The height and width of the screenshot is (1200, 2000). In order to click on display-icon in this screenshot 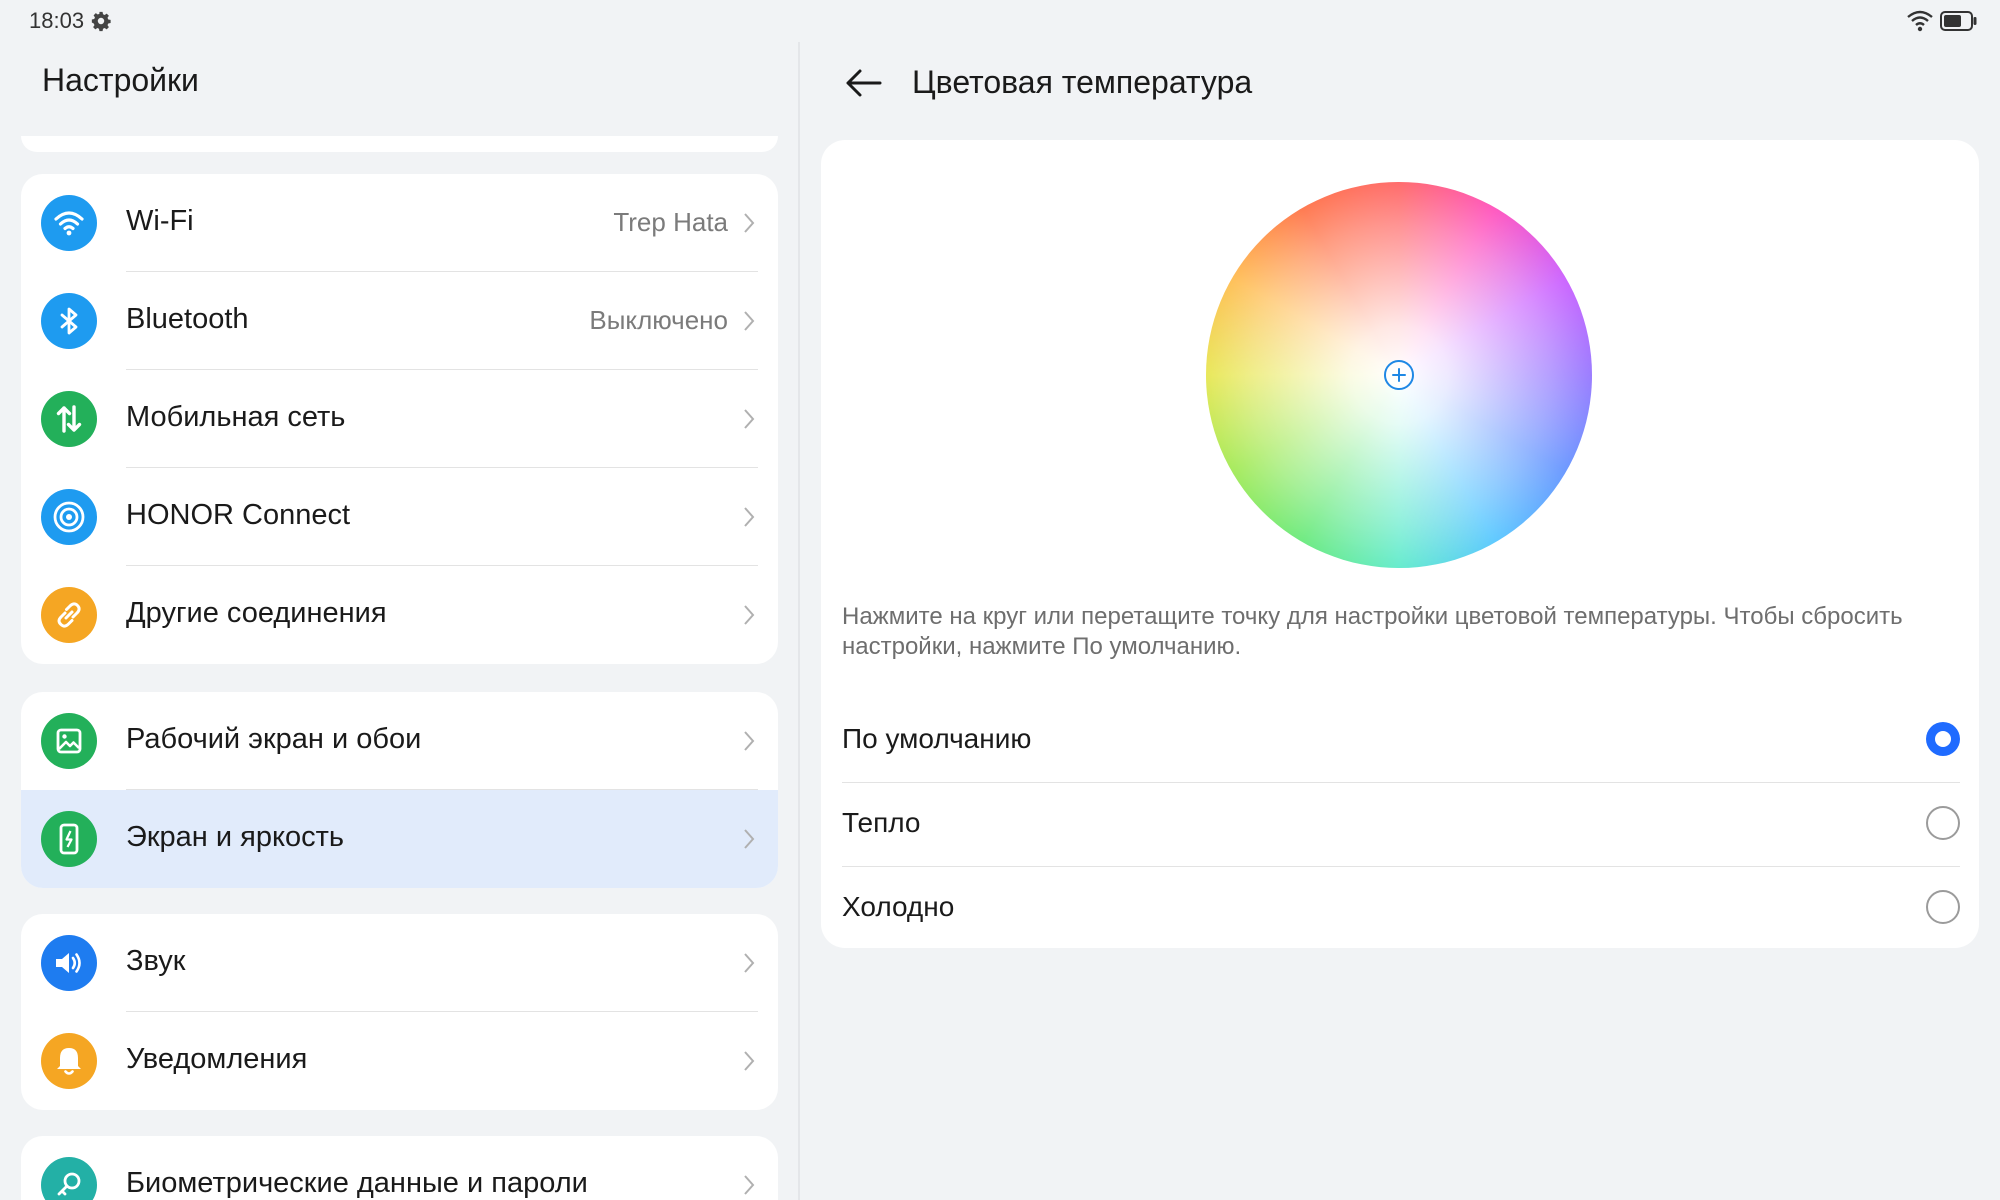, I will do `click(69, 839)`.